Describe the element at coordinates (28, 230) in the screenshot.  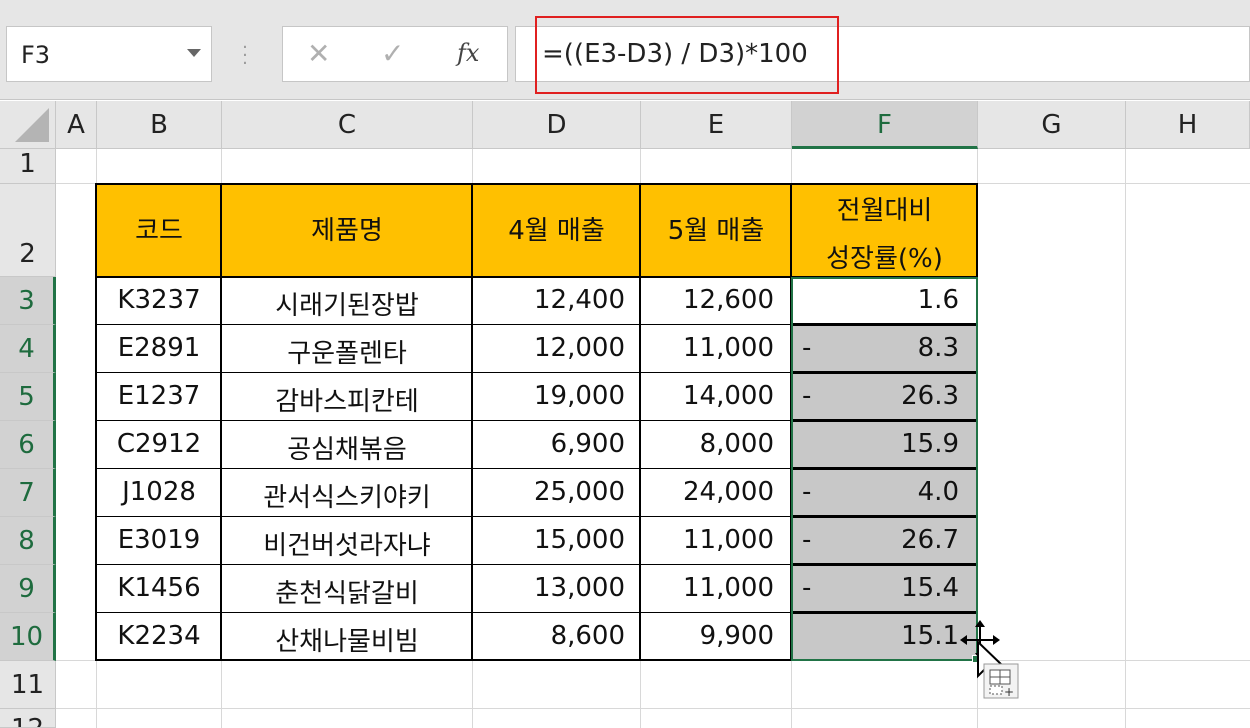
I see `row-header-2: 2` at that location.